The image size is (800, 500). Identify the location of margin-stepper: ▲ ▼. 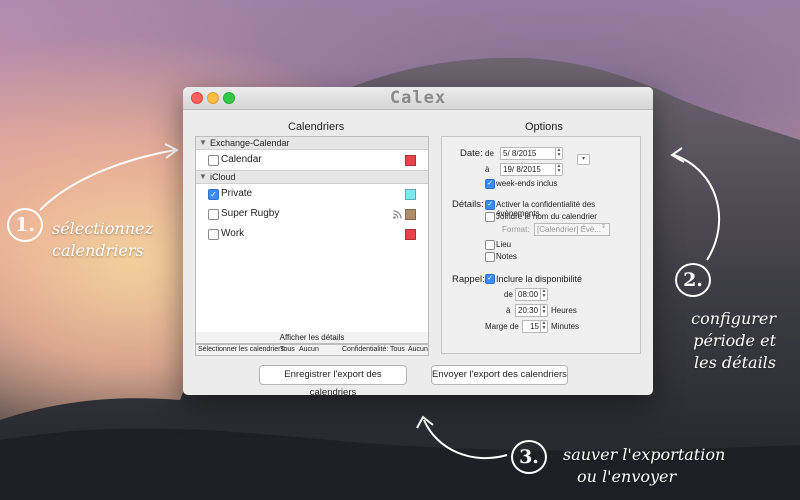
(544, 326).